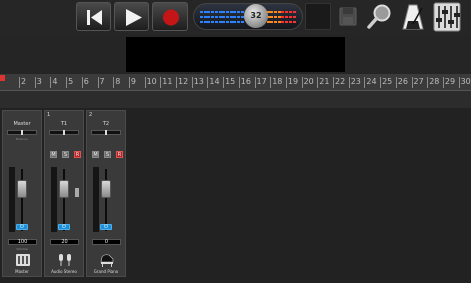  I want to click on ruler-bar-number: 11, so click(167, 81).